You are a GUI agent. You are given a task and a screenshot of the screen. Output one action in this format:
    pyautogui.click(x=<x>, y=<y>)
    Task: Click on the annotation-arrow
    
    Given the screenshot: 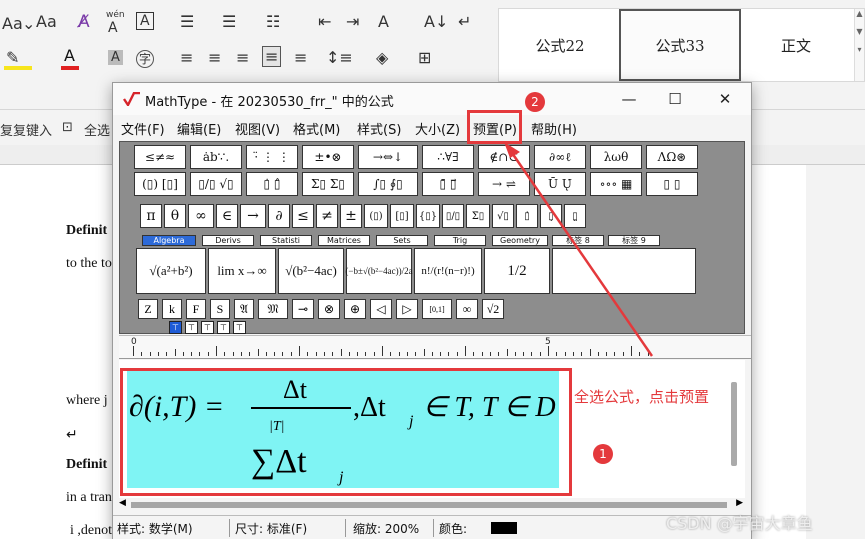 What is the action you would take?
    pyautogui.click(x=579, y=249)
    